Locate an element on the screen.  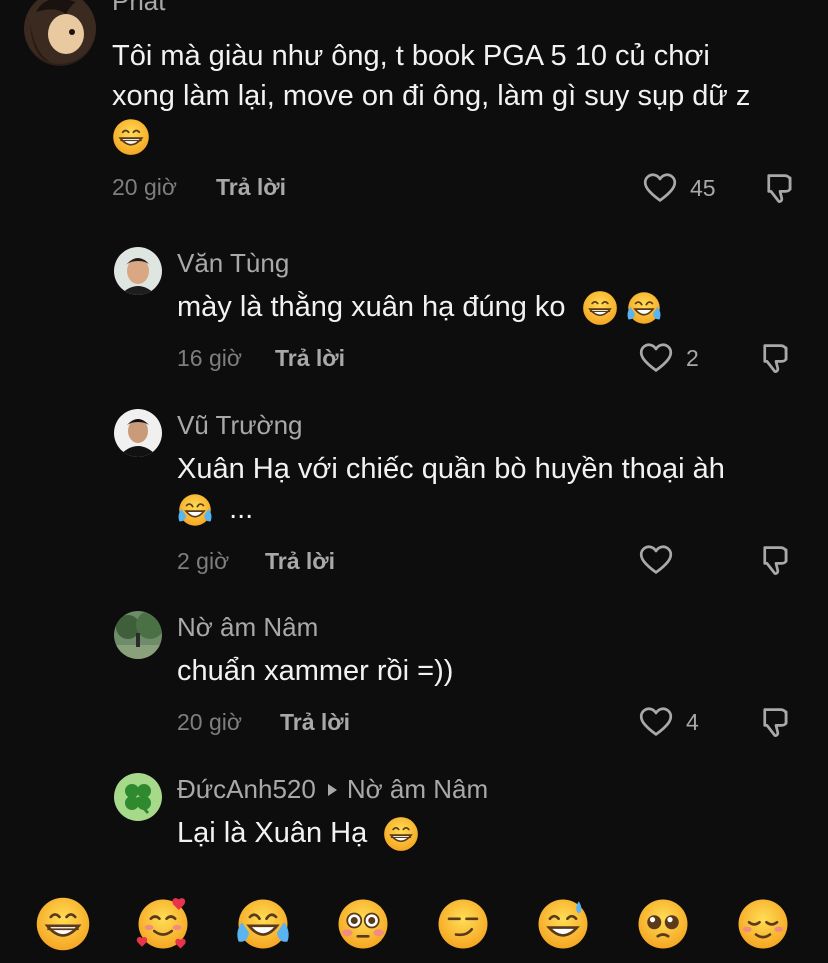
comment-author: ĐứcAnh520 Nờ âm Nâm is located at coordinates (332, 789).